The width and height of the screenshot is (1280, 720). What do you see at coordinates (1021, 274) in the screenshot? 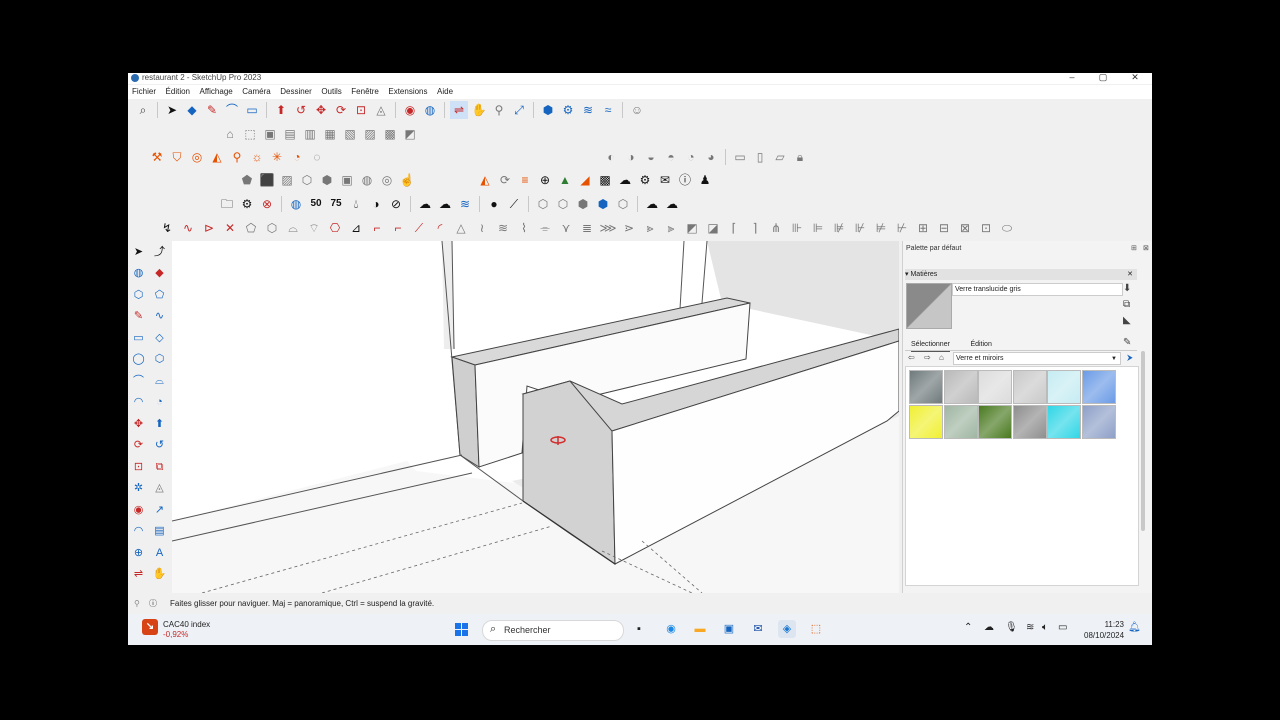
I see `materials-header: ▾ Matières ✕` at bounding box center [1021, 274].